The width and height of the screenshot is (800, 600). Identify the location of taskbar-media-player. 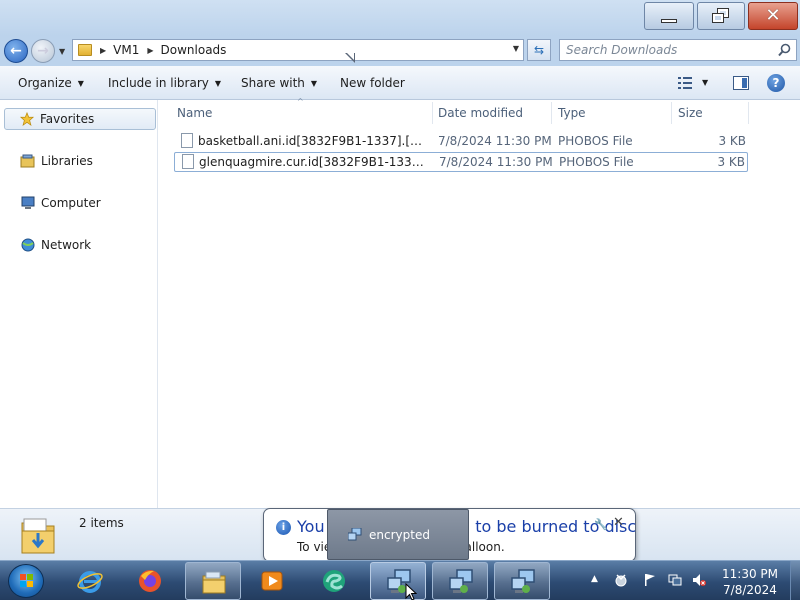
(272, 581).